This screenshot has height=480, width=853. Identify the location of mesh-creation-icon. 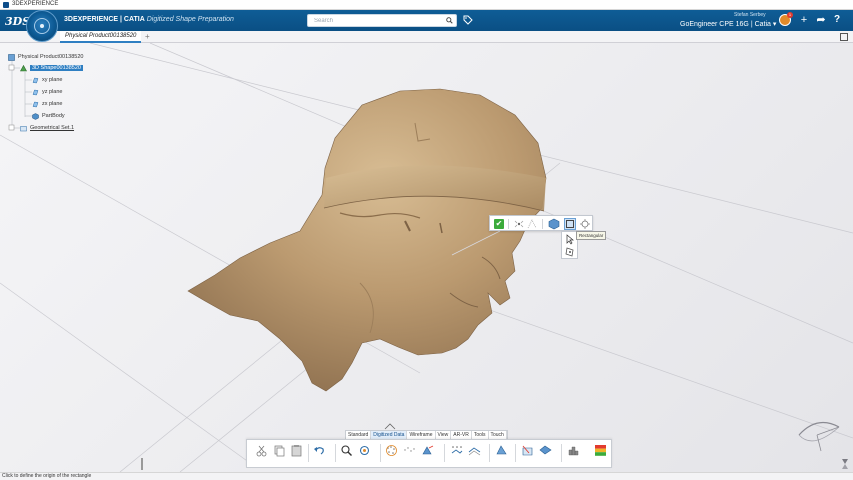
(456, 450).